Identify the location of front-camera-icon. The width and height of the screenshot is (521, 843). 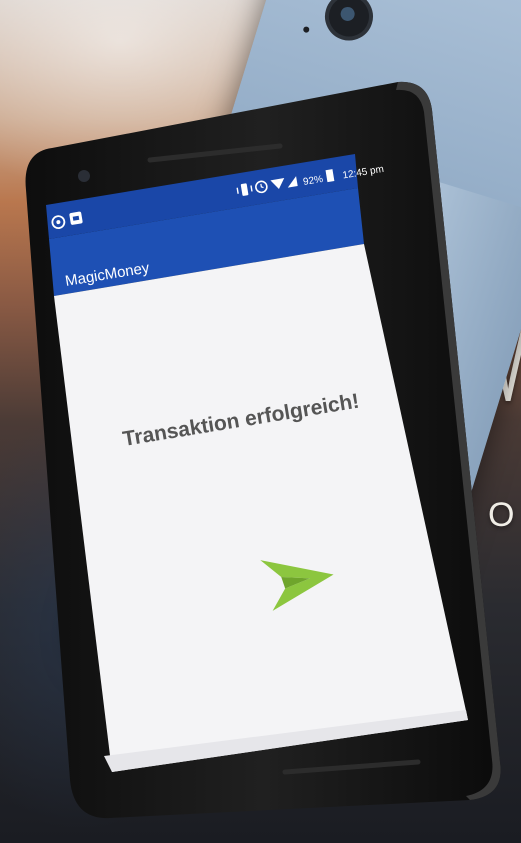
(84, 176).